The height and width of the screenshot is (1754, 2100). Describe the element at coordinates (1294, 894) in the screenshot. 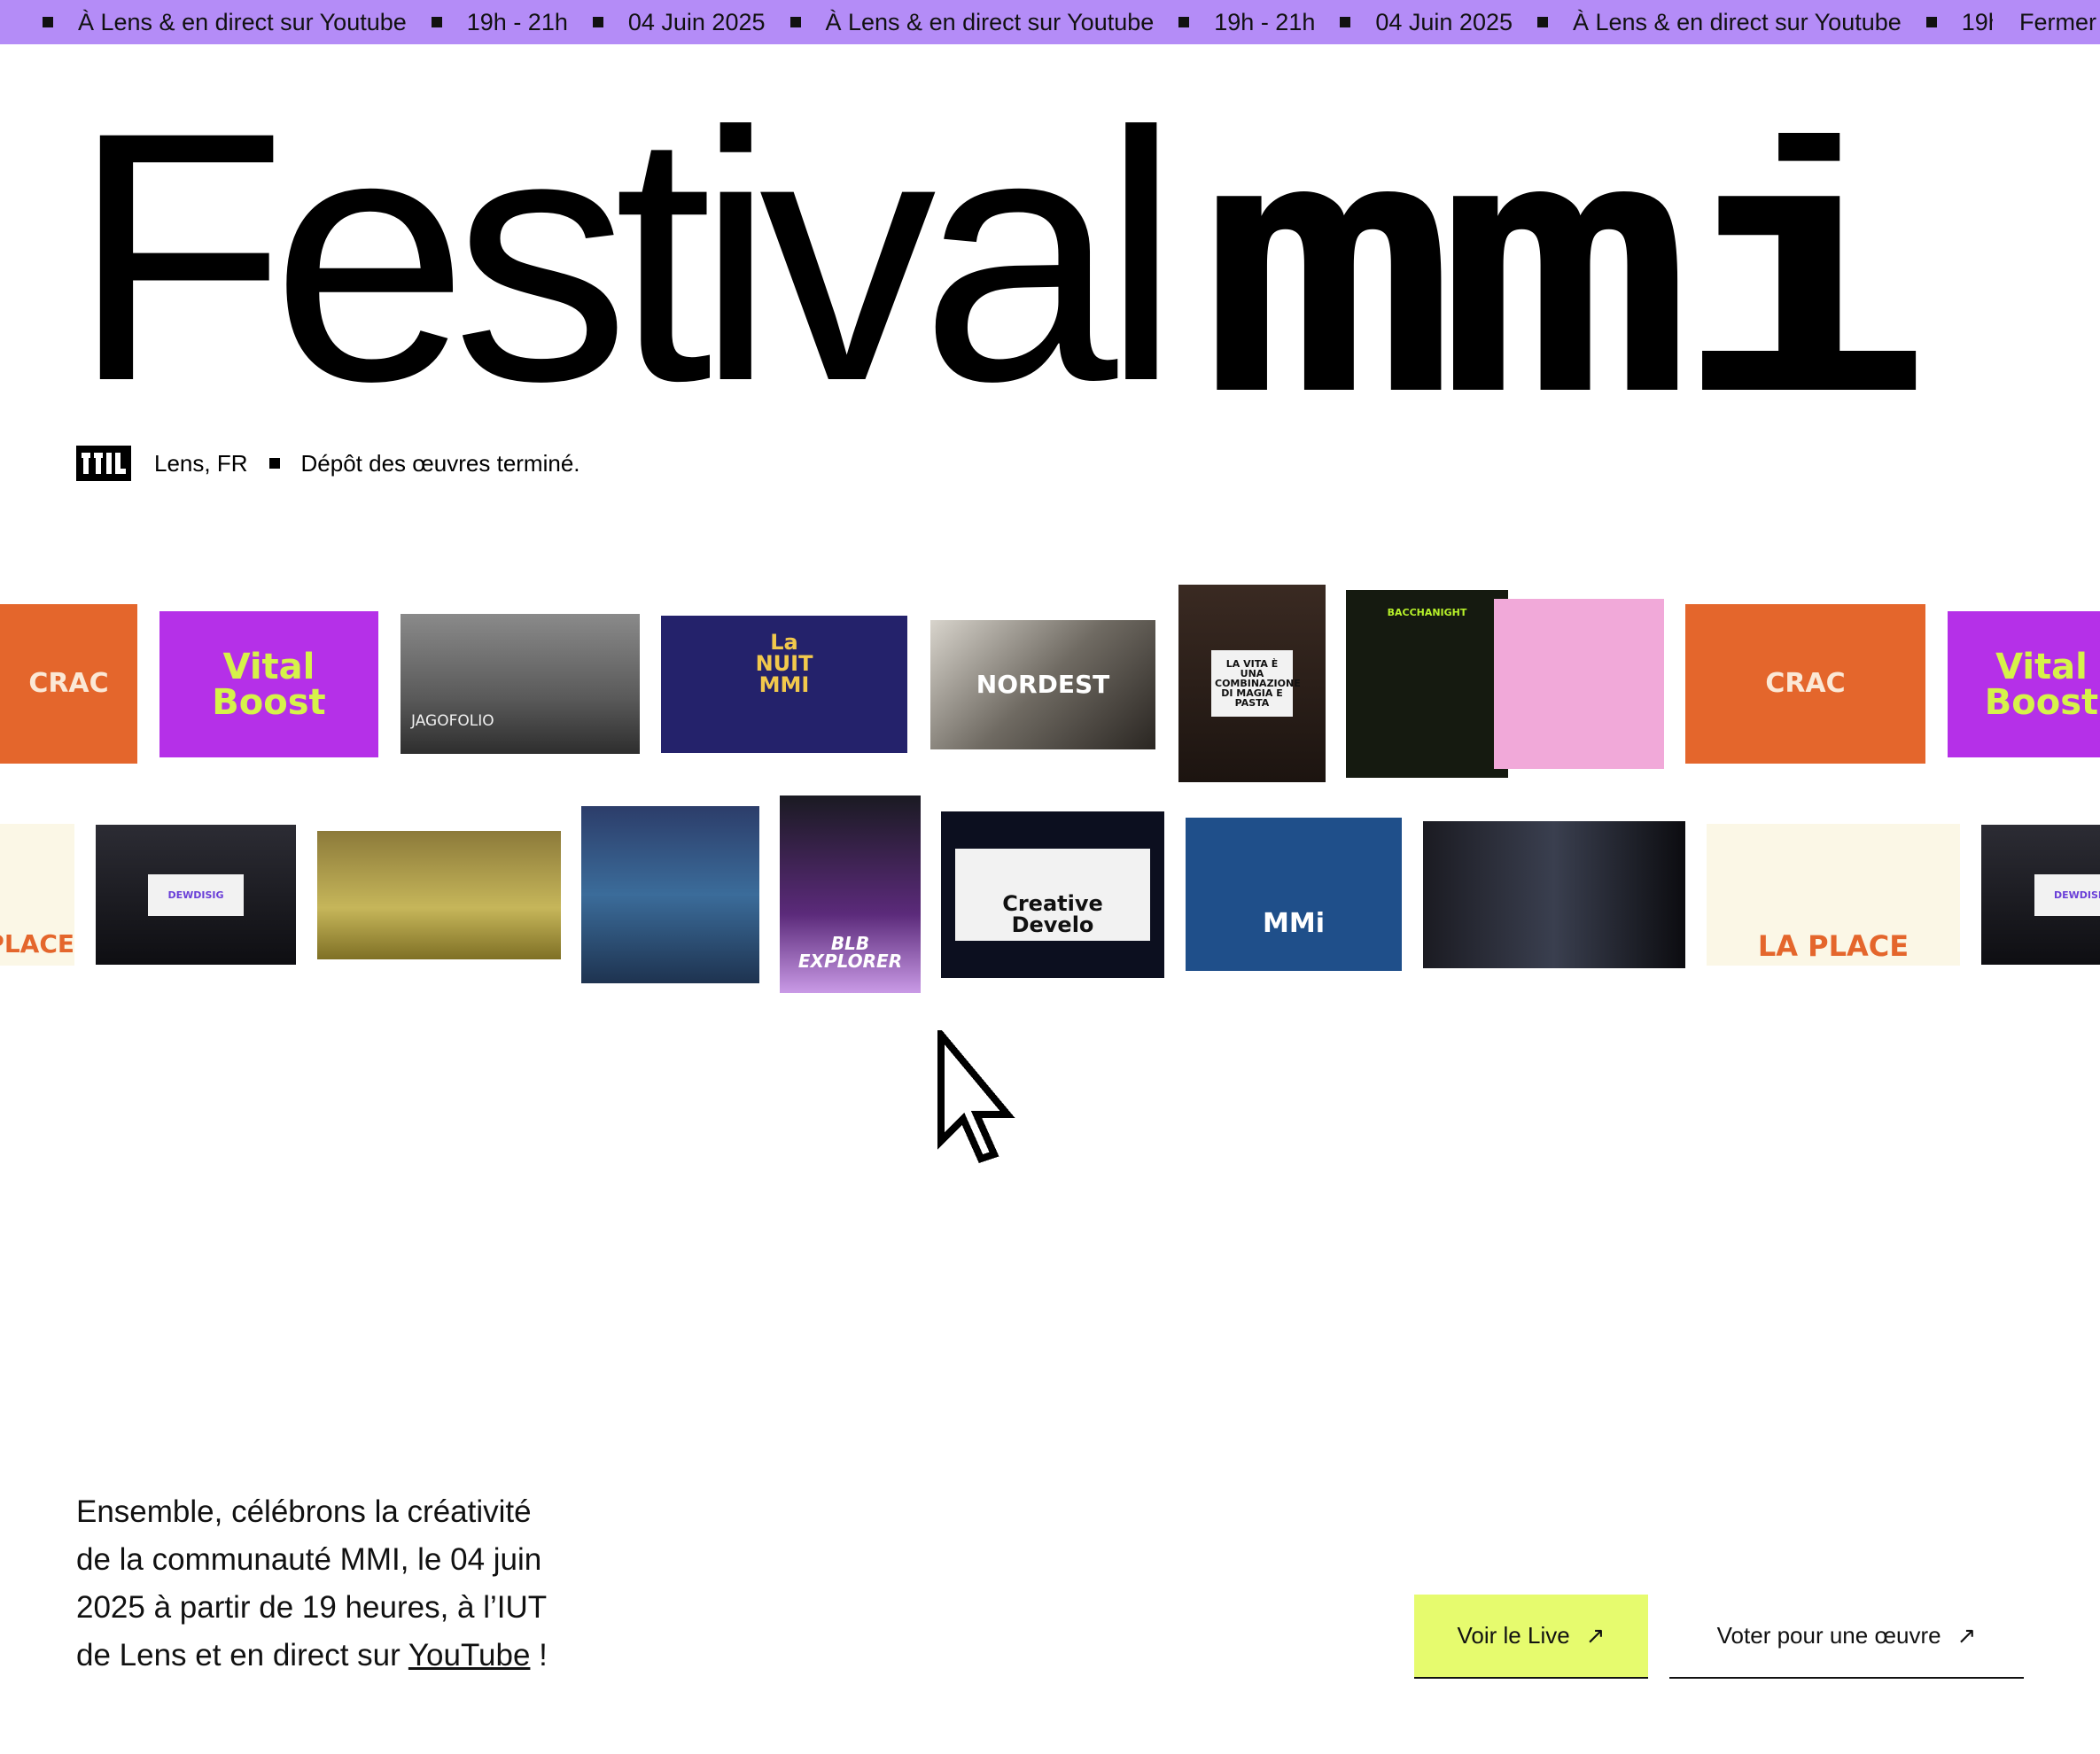

I see `gallery-item: MMi` at that location.